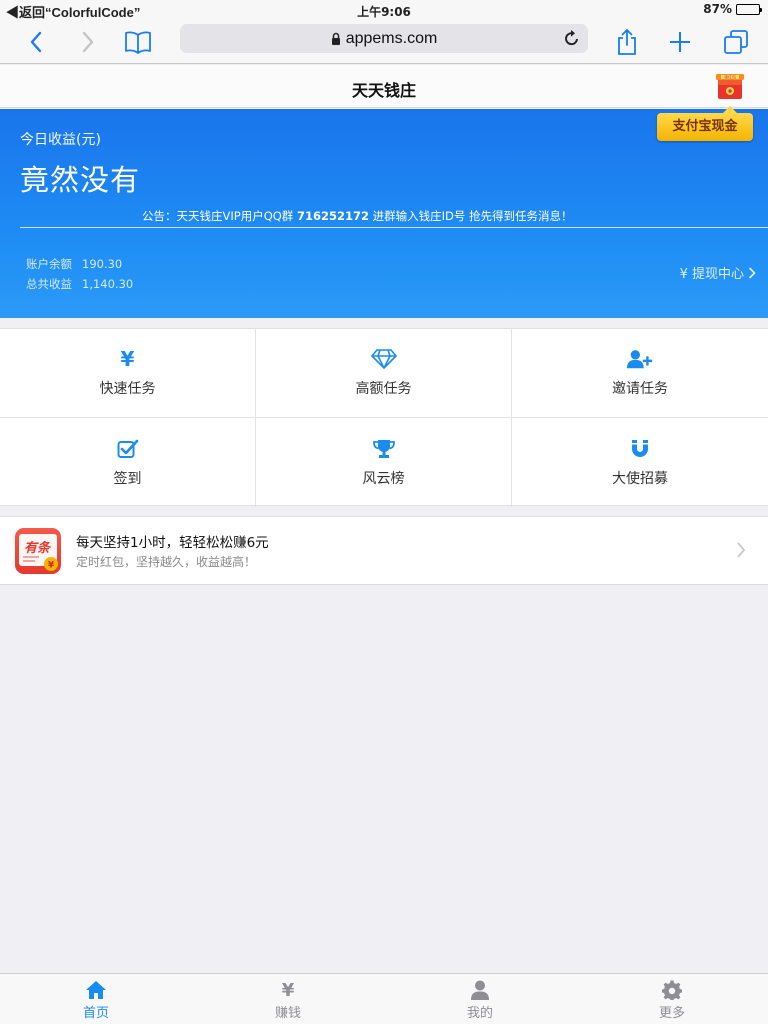  What do you see at coordinates (384, 550) in the screenshot?
I see `promo-list-item: 有条 ¥ 每天坚持1小时，轻轻松松赚6元 定时红包，坚持越久，收益越高！` at bounding box center [384, 550].